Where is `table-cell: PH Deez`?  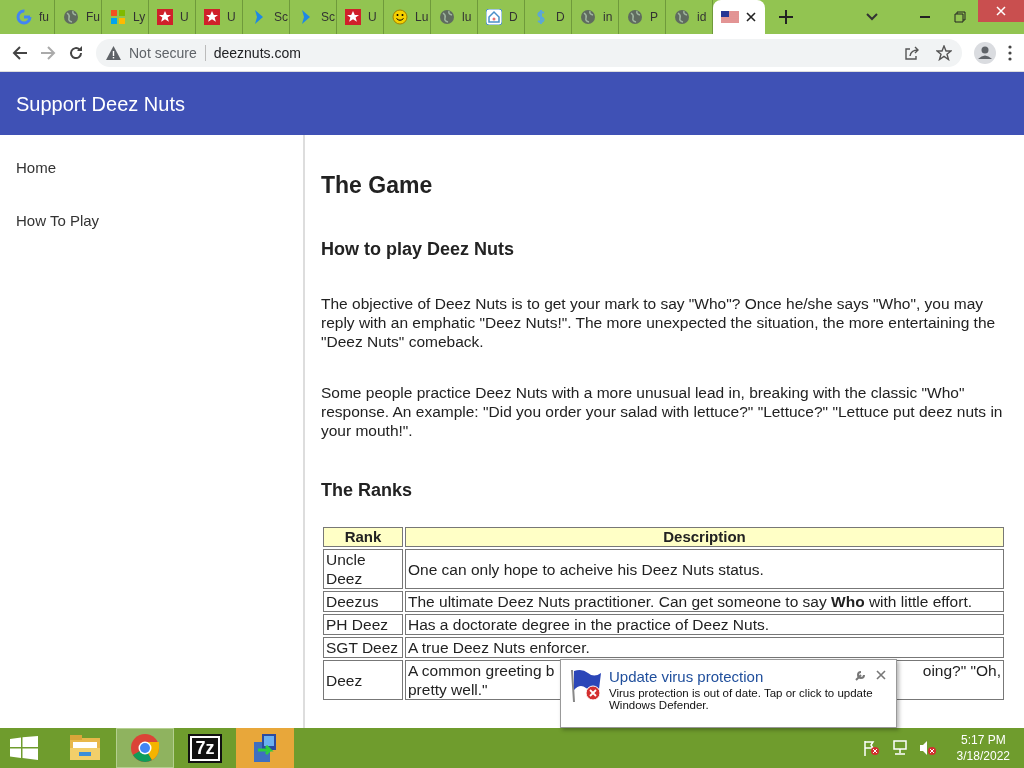
table-cell: PH Deez is located at coordinates (363, 624).